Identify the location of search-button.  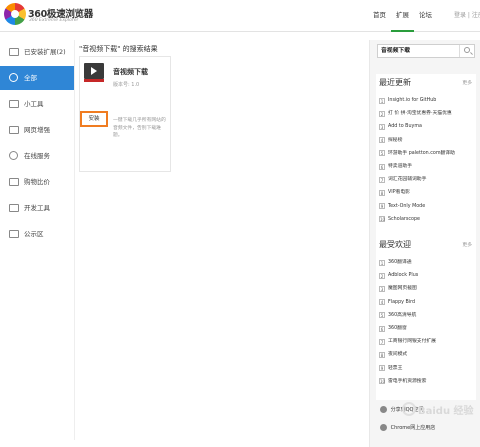
(466, 51).